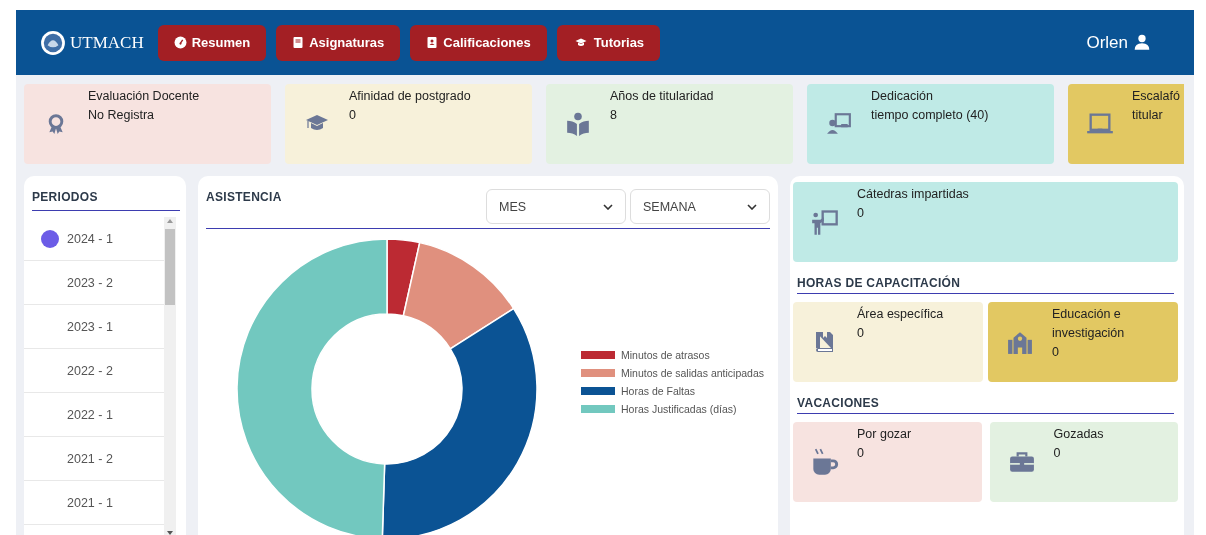  What do you see at coordinates (692, 373) in the screenshot?
I see `legend-label: Minutos de salidas anticipadas` at bounding box center [692, 373].